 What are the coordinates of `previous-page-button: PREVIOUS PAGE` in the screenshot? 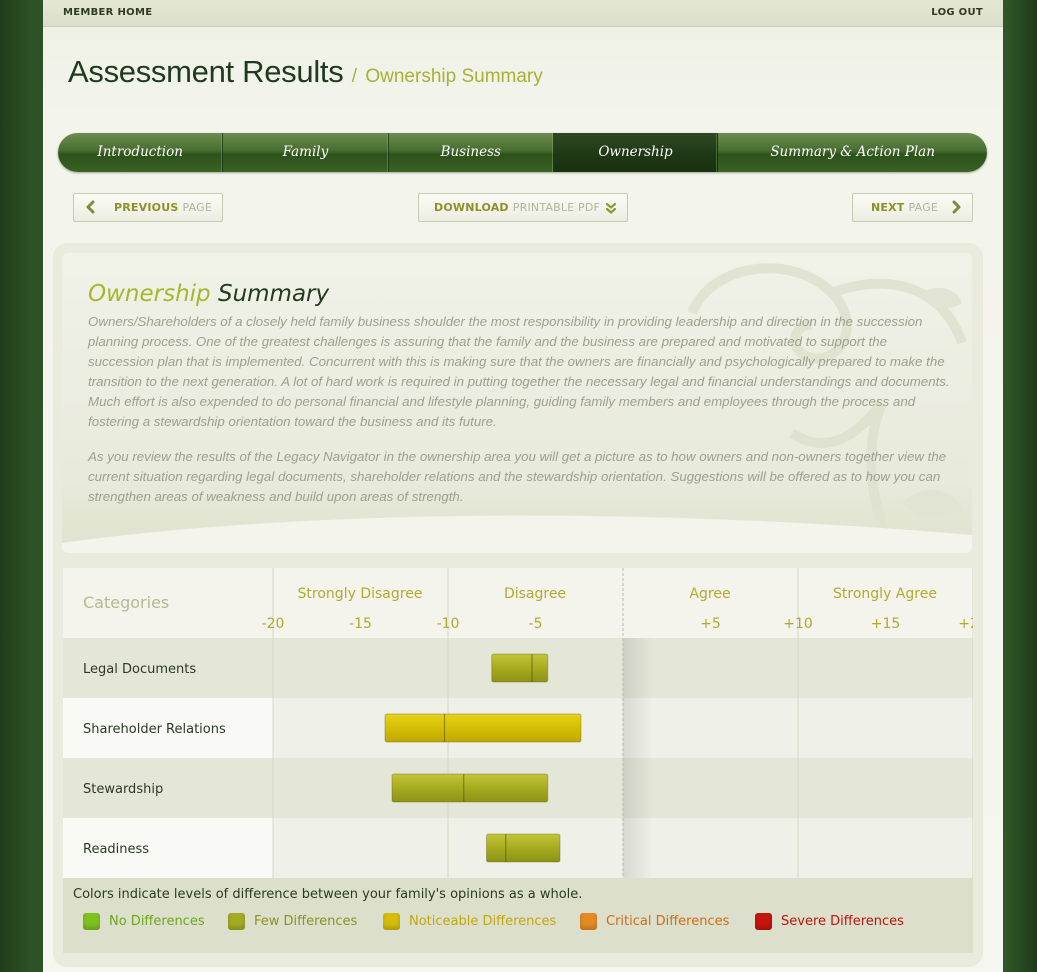 It's located at (148, 207).